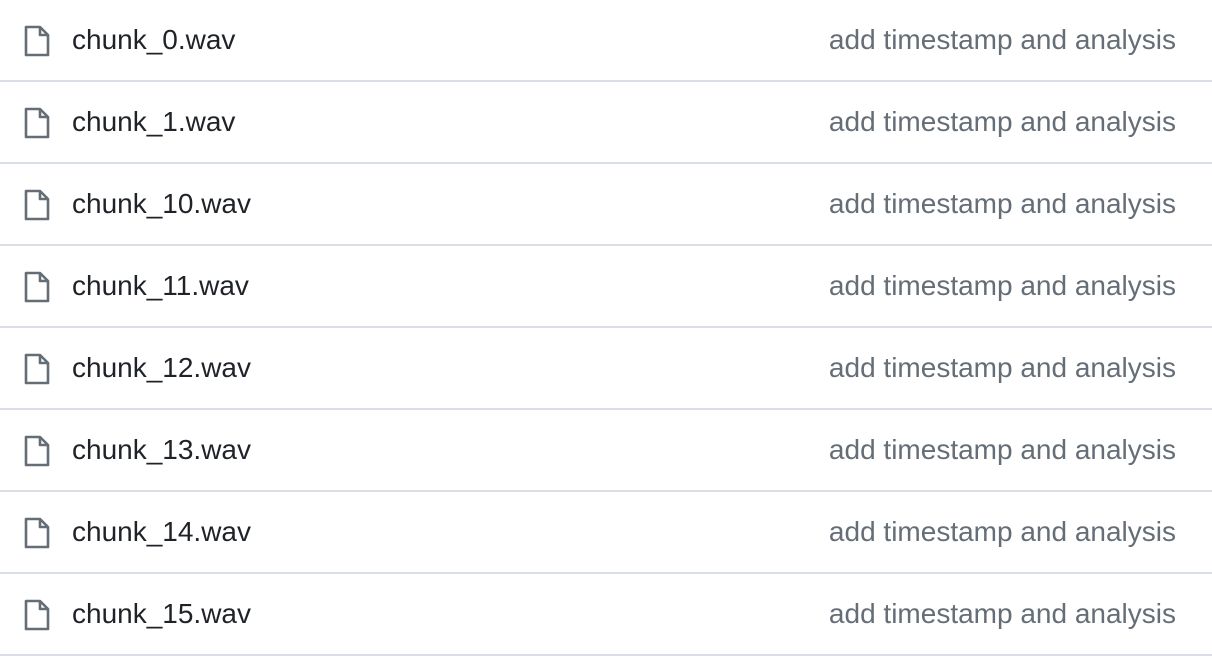 The height and width of the screenshot is (656, 1212). I want to click on file-name-link: chunk_15.wav, so click(161, 614).